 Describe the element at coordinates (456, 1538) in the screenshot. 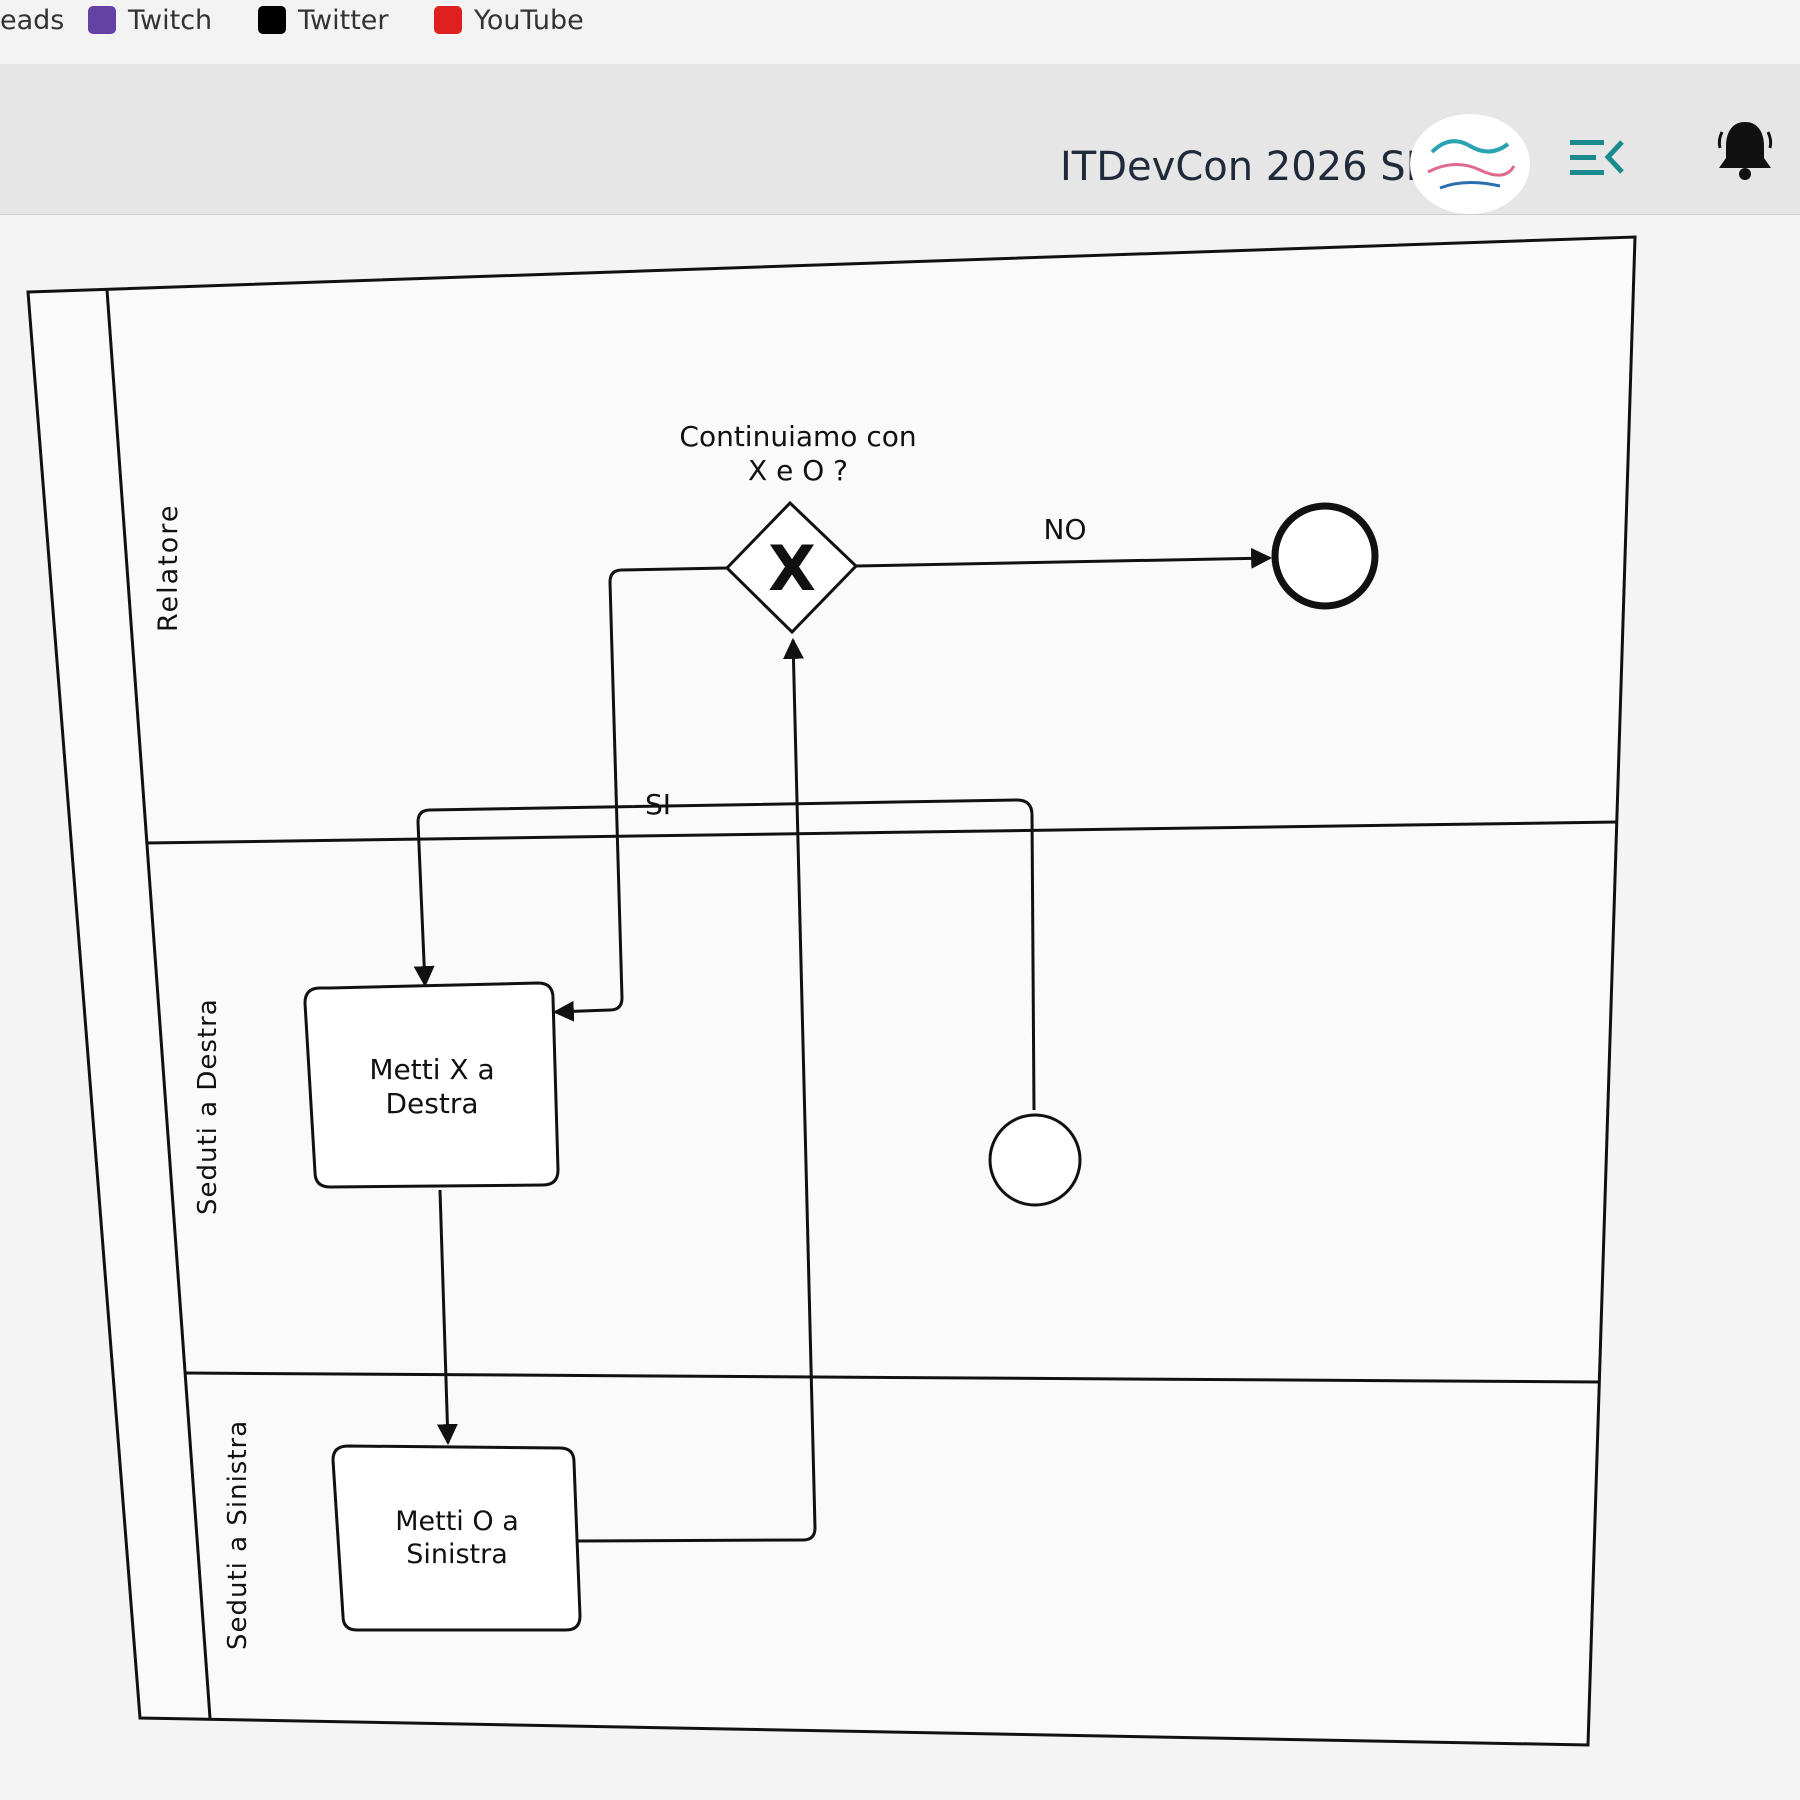

I see `task-metti-o-sinistra: Metti O a Sinistra` at that location.